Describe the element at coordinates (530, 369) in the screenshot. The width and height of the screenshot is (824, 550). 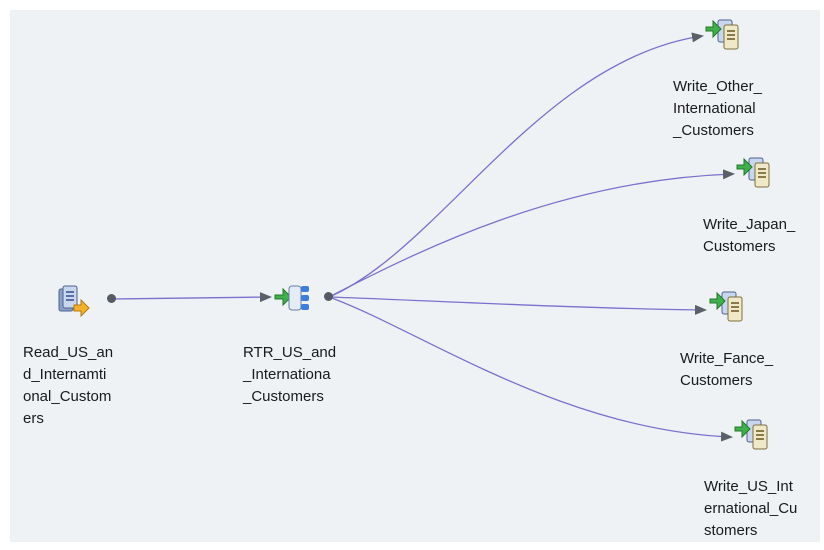
I see `link-router-to-write-us` at that location.